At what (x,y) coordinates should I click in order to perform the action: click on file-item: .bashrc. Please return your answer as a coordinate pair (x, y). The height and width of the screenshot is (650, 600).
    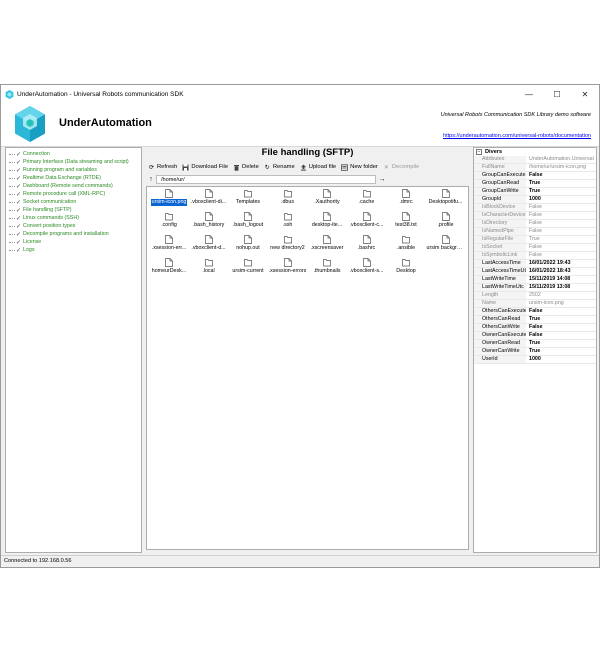
    Looking at the image, I should click on (367, 246).